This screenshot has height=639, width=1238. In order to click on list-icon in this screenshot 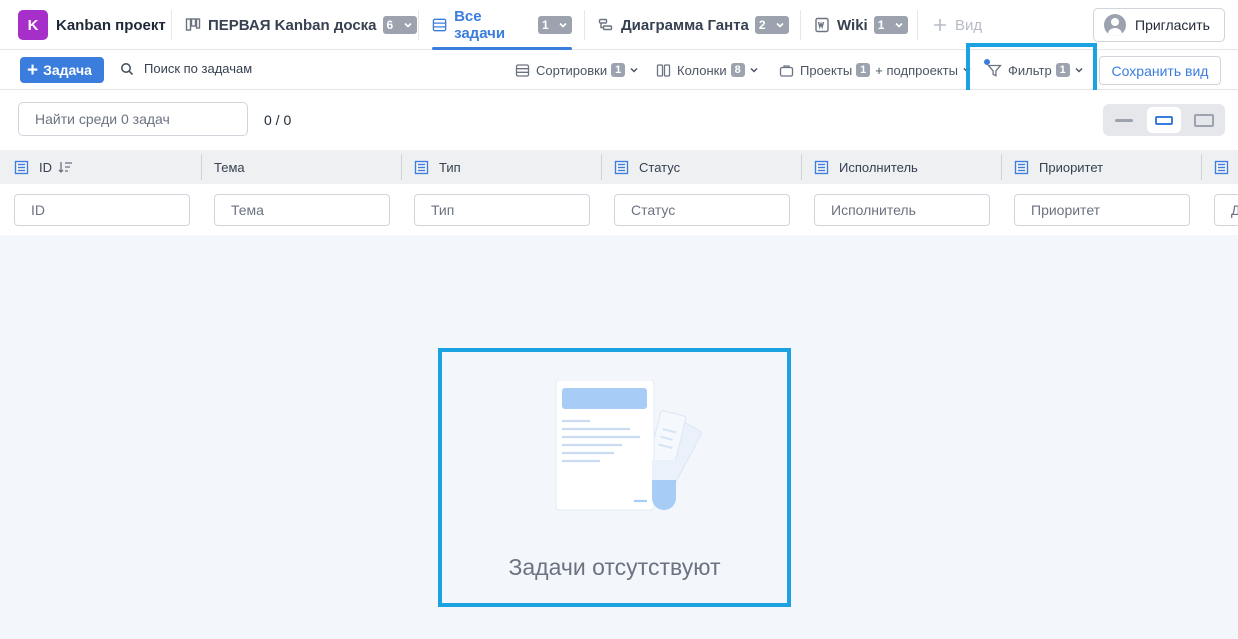, I will do `click(439, 25)`.